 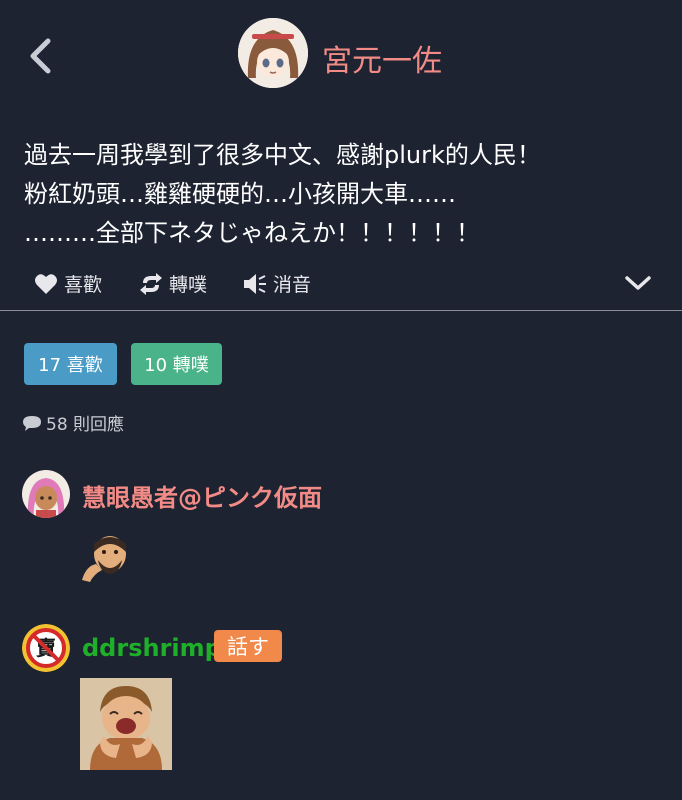 I want to click on reply-emoticon, so click(x=108, y=556).